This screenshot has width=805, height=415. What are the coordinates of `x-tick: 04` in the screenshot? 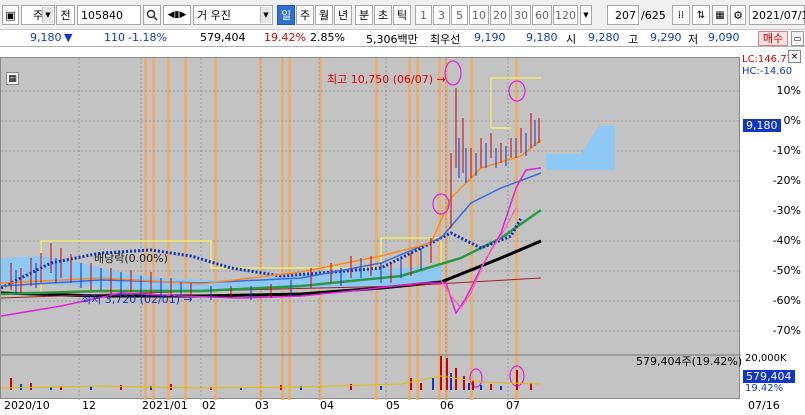 It's located at (327, 405).